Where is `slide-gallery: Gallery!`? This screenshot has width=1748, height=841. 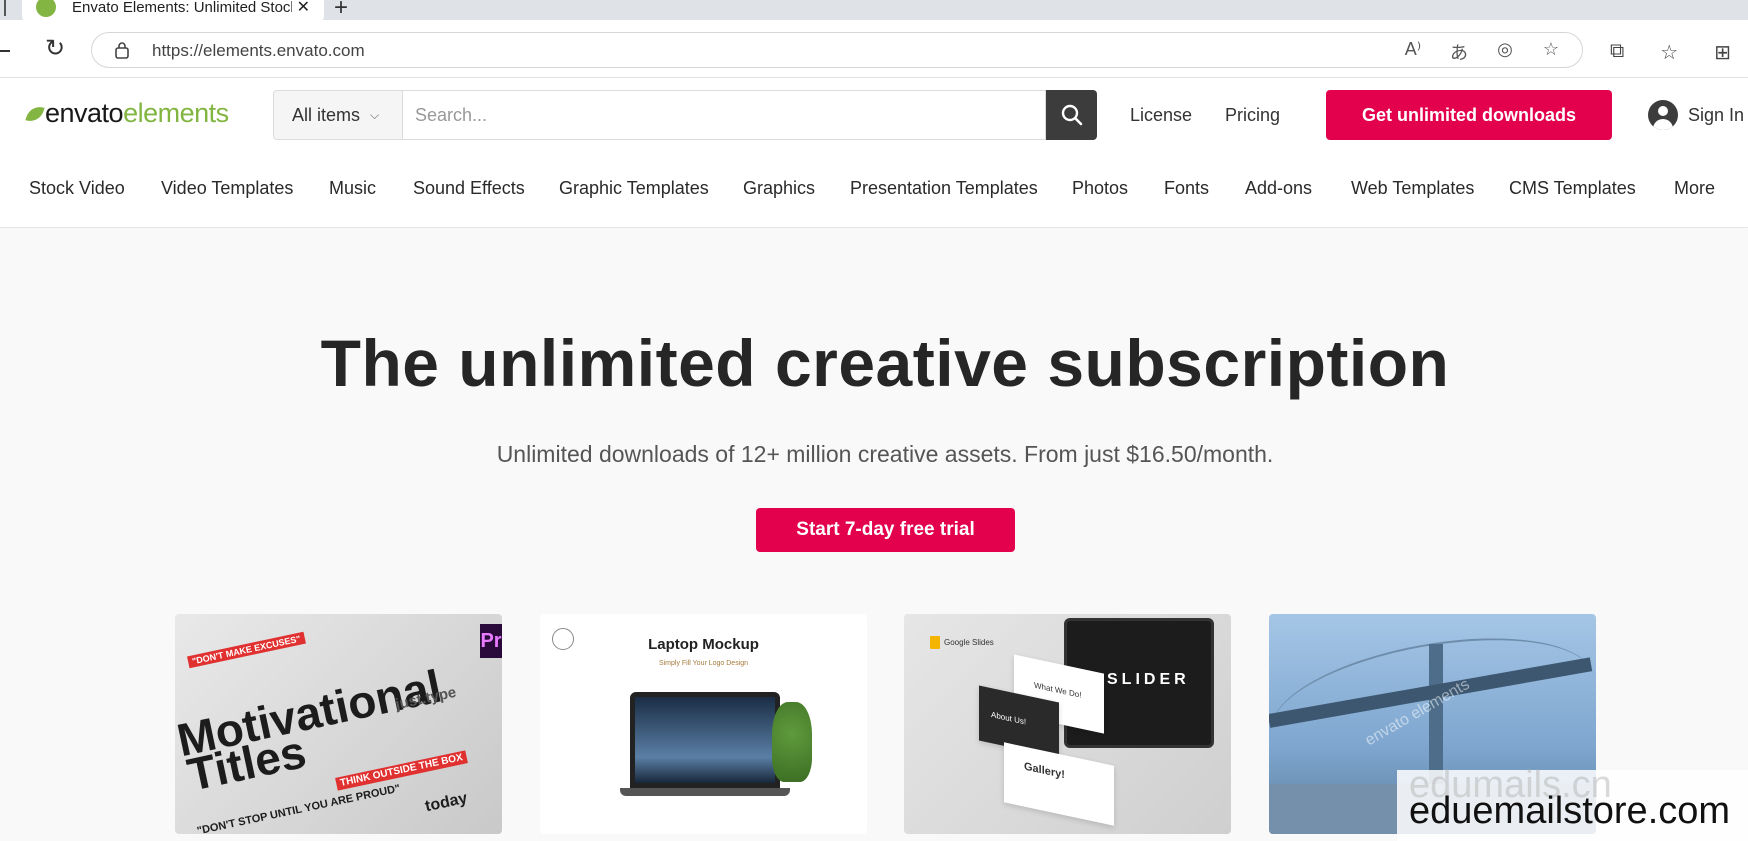 slide-gallery: Gallery! is located at coordinates (1059, 784).